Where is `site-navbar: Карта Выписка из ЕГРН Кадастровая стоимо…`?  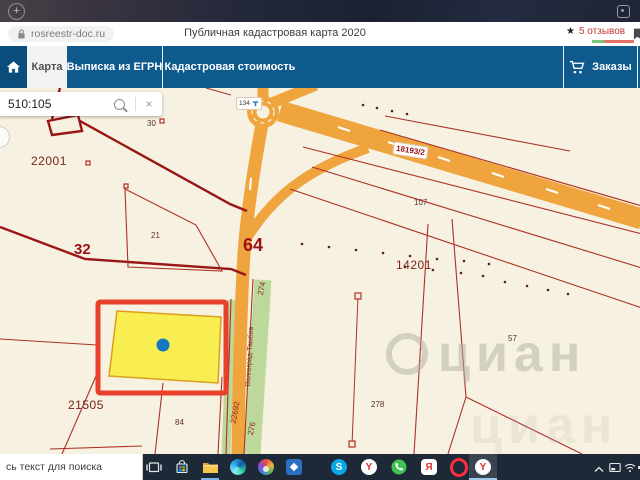
site-navbar: Карта Выписка из ЕГРН Кадастровая стоимо… is located at coordinates (320, 67).